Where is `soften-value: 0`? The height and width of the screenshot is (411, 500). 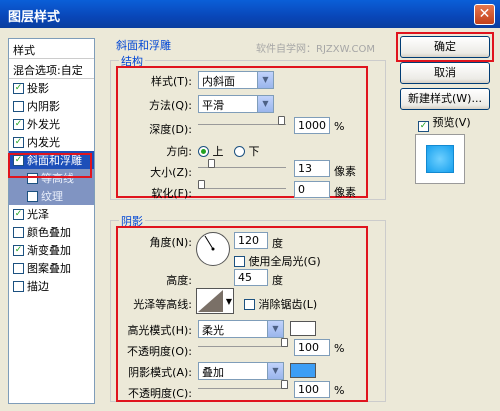 soften-value: 0 is located at coordinates (301, 189).